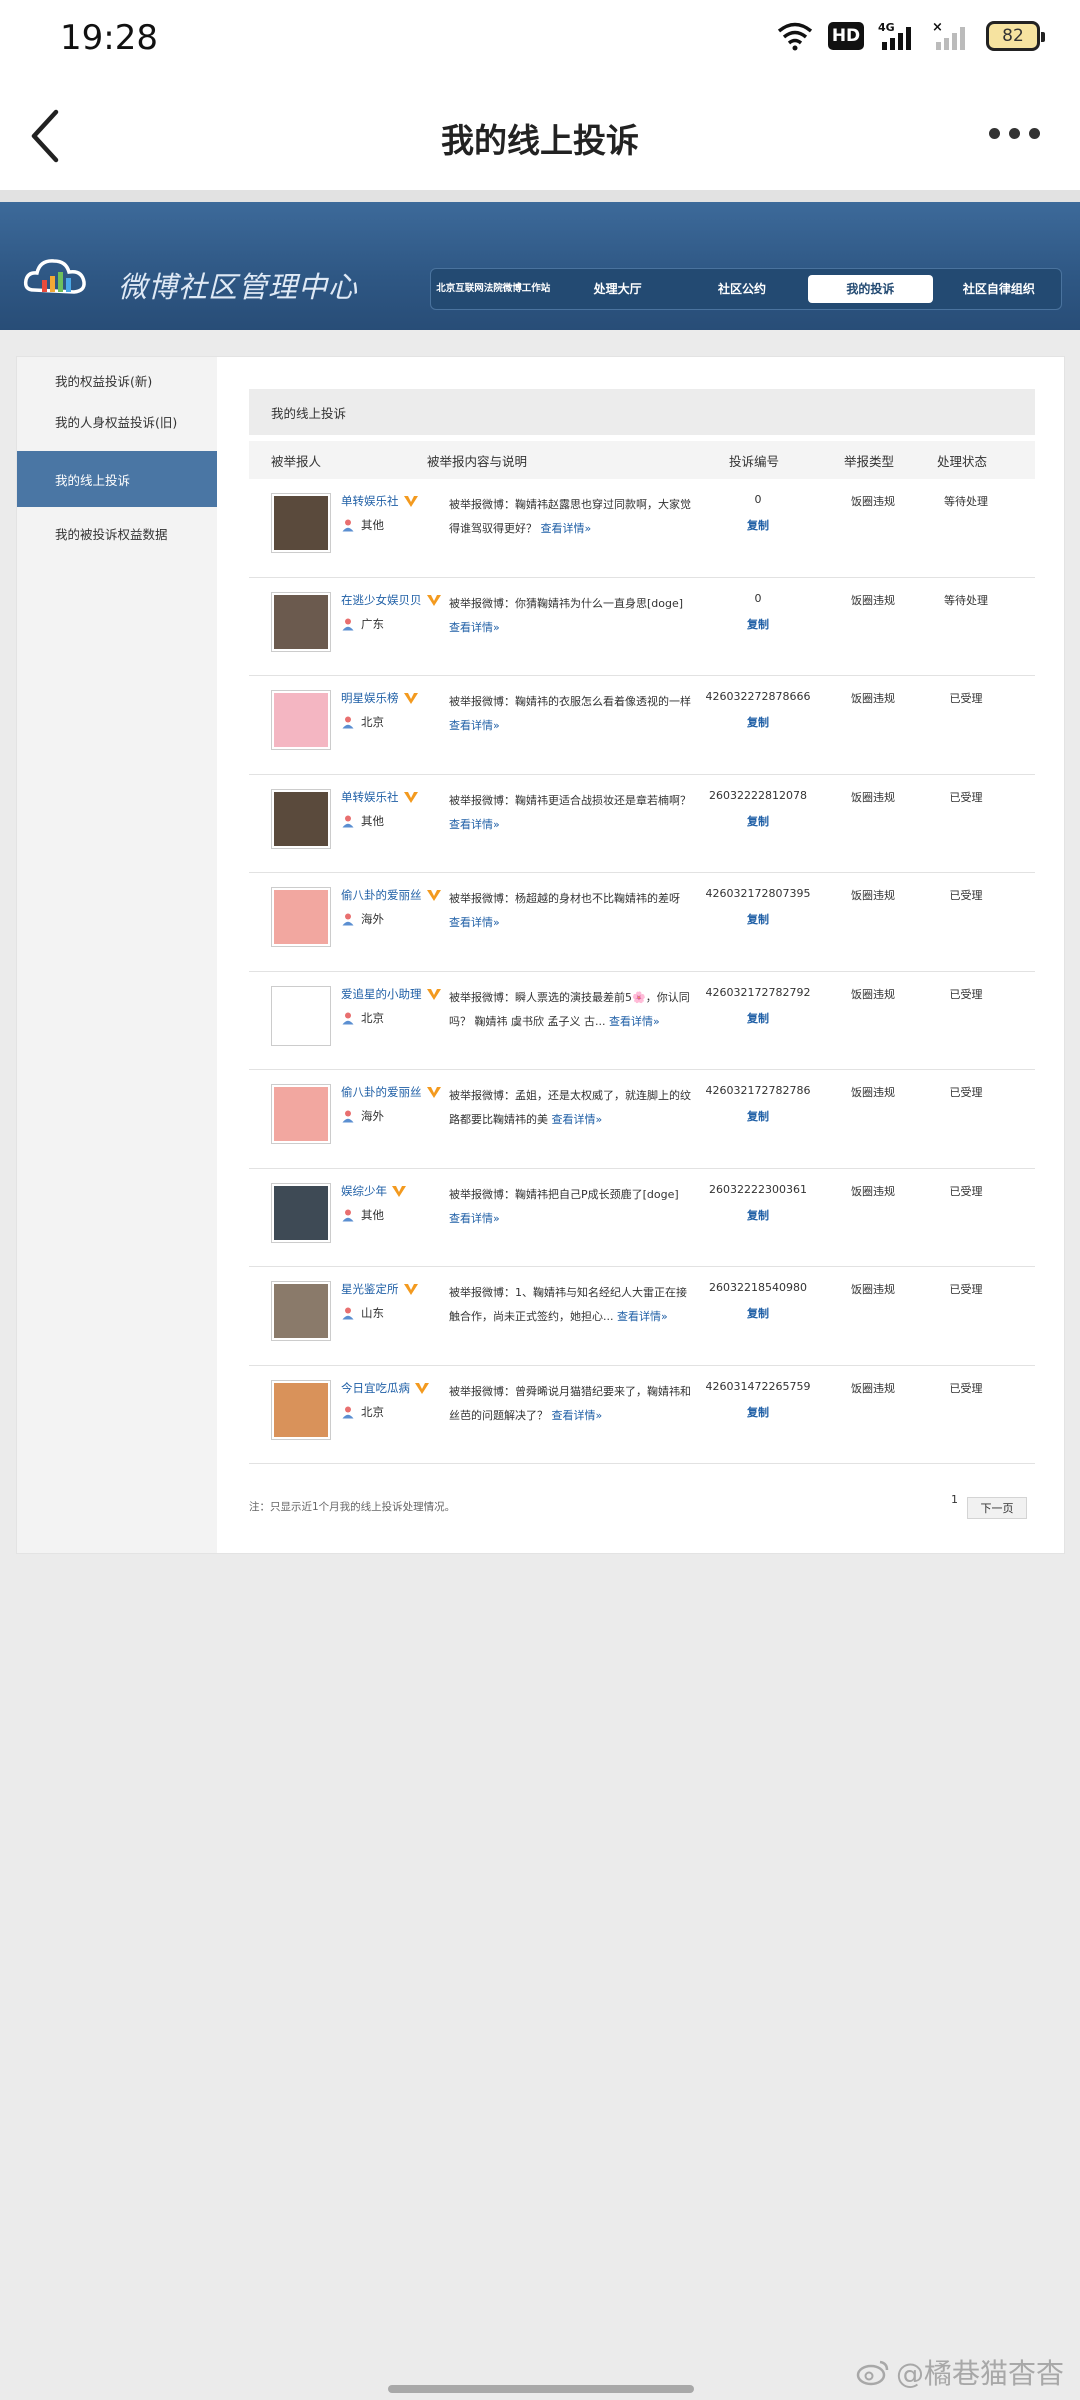 The height and width of the screenshot is (2400, 1080). Describe the element at coordinates (886, 27) in the screenshot. I see `network-label: 4G` at that location.